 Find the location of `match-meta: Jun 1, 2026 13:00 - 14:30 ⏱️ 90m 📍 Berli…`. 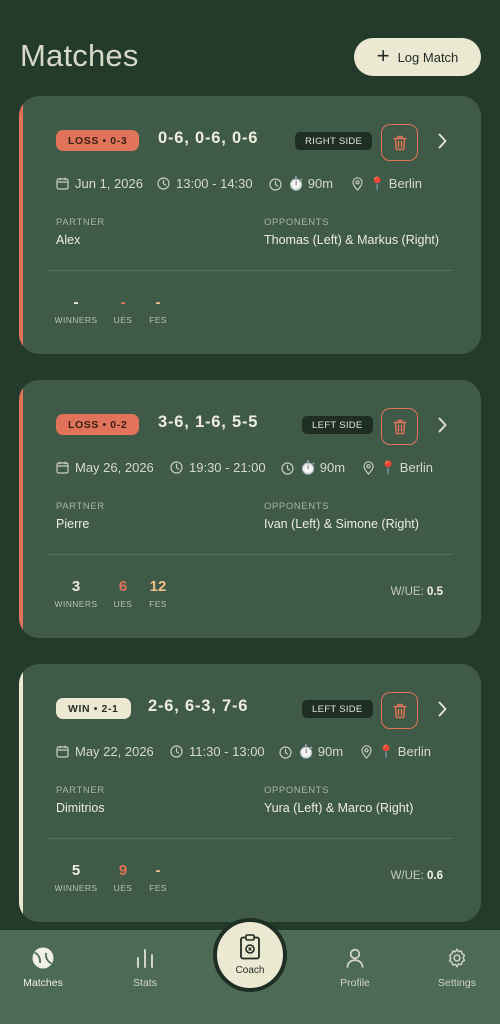

match-meta: Jun 1, 2026 13:00 - 14:30 ⏱️ 90m 📍 Berli… is located at coordinates (261, 186).